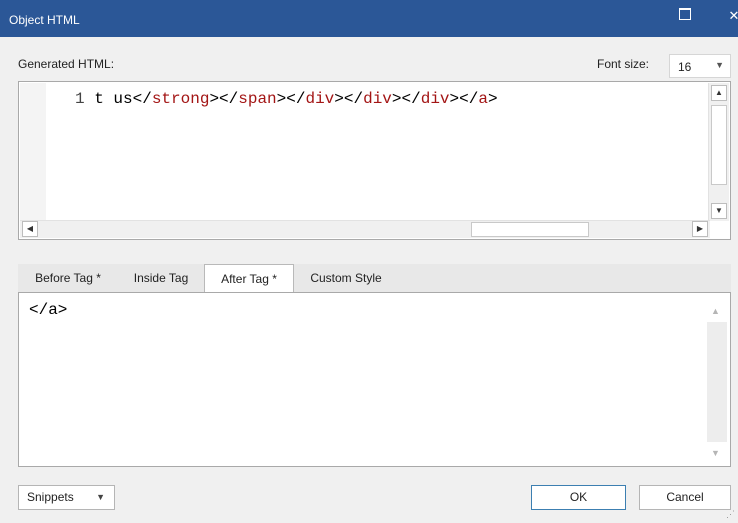 The height and width of the screenshot is (523, 738). I want to click on code-tag-name: span, so click(257, 99).